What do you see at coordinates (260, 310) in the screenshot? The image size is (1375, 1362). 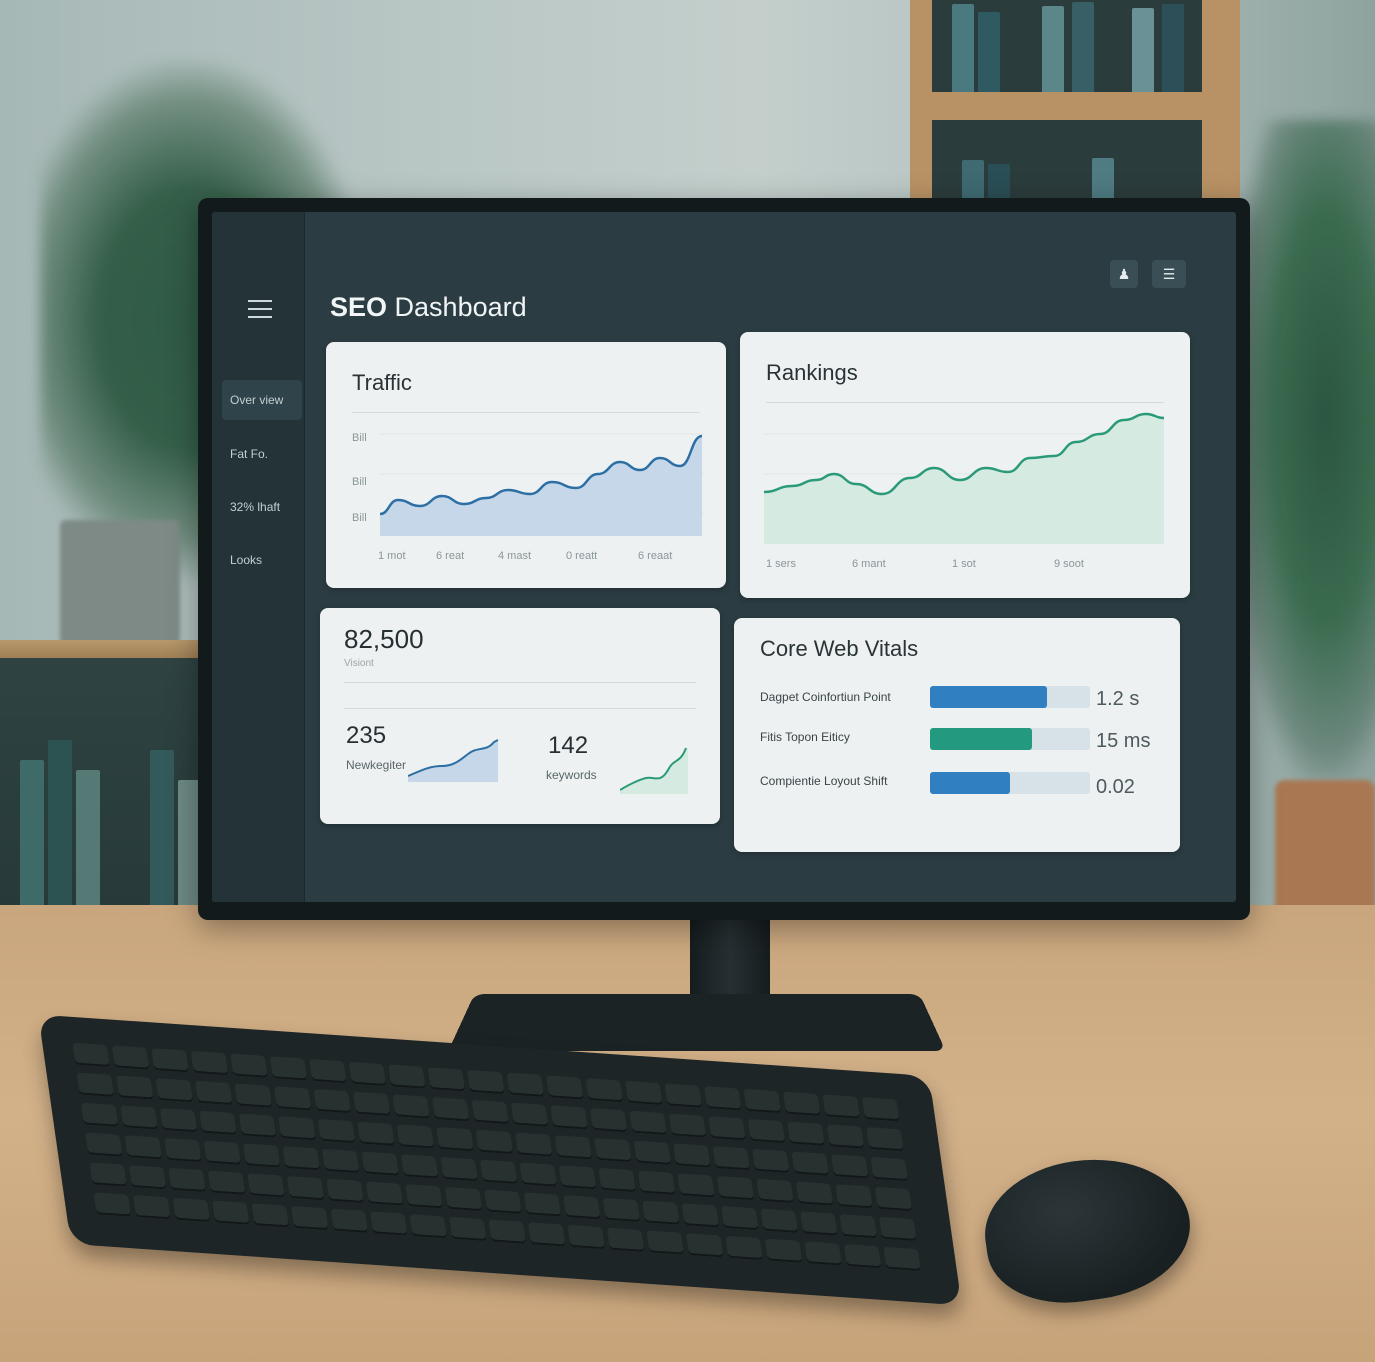 I see `hamburger-menu-icon` at bounding box center [260, 310].